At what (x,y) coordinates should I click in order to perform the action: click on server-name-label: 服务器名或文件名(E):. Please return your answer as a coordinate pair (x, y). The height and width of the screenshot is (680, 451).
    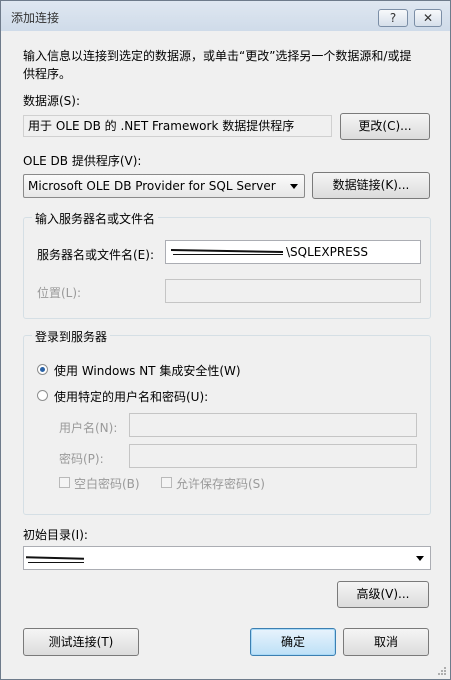
    Looking at the image, I should click on (95, 255).